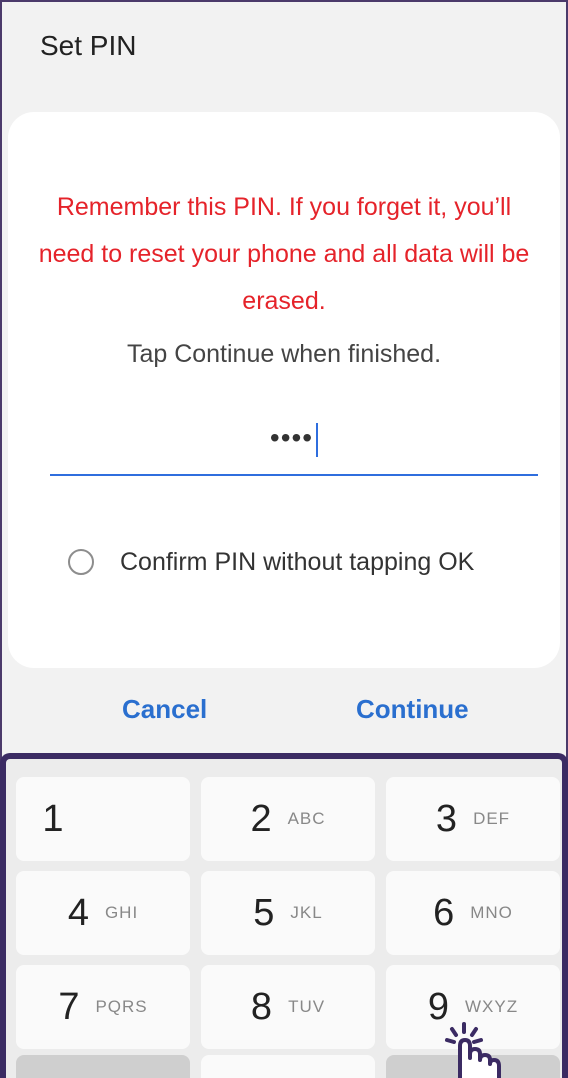 The width and height of the screenshot is (568, 1078). I want to click on key-2-number: 2, so click(261, 818).